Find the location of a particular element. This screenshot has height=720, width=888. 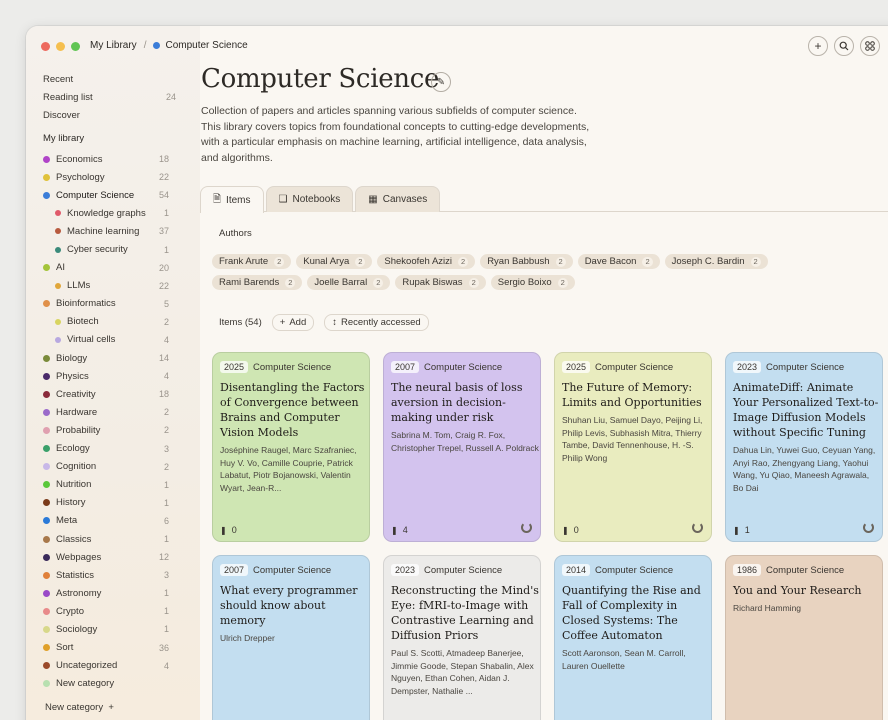

author-chip: Kunal Arya 2 is located at coordinates (334, 261).